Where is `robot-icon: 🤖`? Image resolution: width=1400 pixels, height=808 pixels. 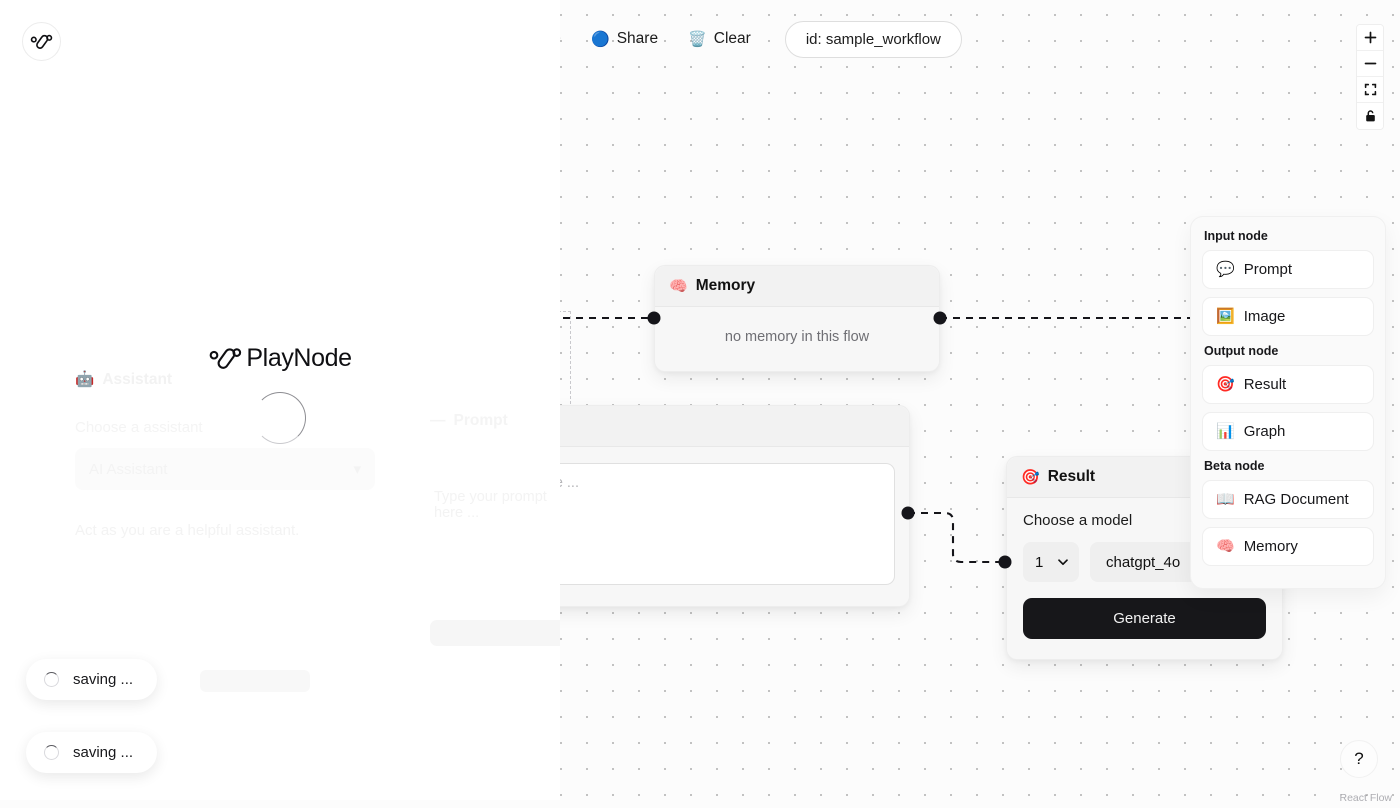
robot-icon: 🤖 is located at coordinates (85, 379).